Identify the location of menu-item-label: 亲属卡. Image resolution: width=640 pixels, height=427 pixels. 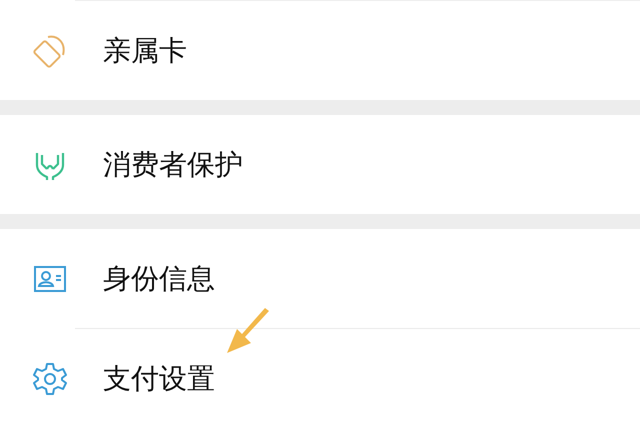
(145, 50).